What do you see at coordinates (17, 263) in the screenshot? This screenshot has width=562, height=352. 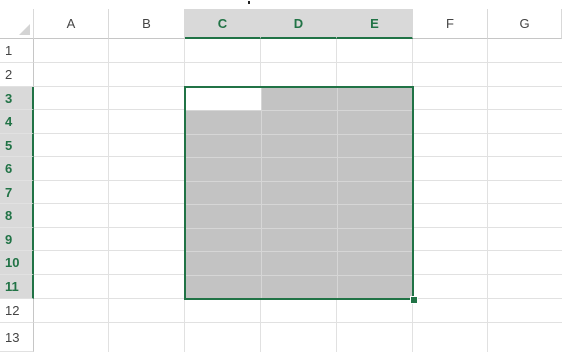 I see `row-header-10: 10` at bounding box center [17, 263].